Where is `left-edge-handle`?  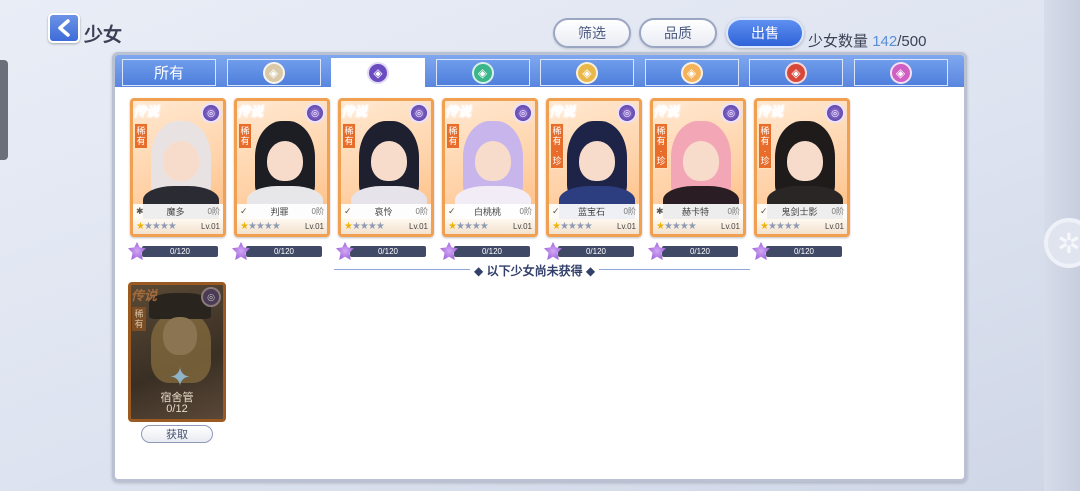
left-edge-handle is located at coordinates (4, 110).